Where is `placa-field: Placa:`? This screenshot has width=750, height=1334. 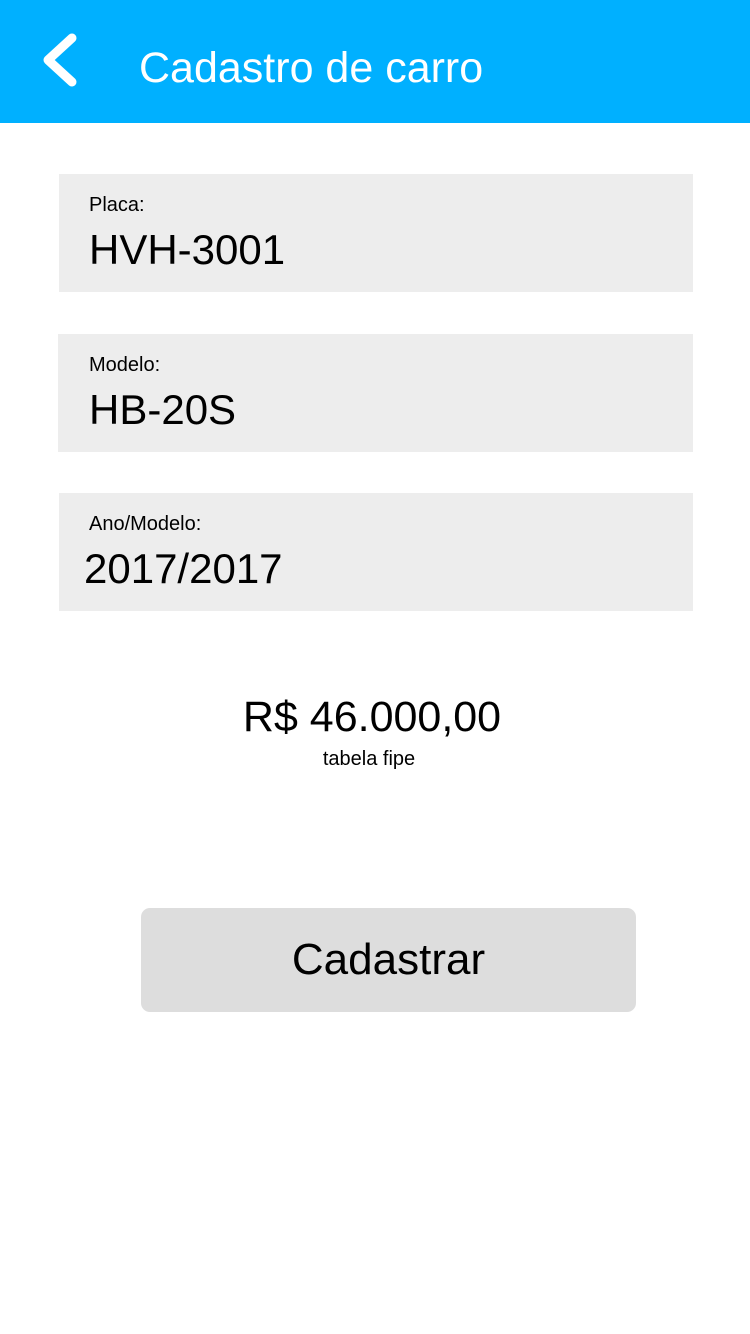
placa-field: Placa: is located at coordinates (376, 233).